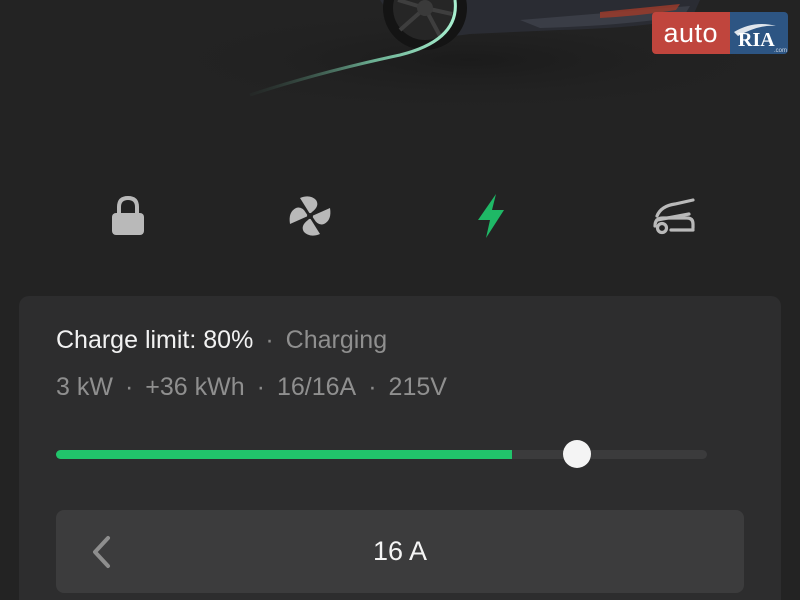  What do you see at coordinates (251, 387) in the screenshot?
I see `charge-stats-line: 3 kW · +36 kWh · 16/16A · 215V` at bounding box center [251, 387].